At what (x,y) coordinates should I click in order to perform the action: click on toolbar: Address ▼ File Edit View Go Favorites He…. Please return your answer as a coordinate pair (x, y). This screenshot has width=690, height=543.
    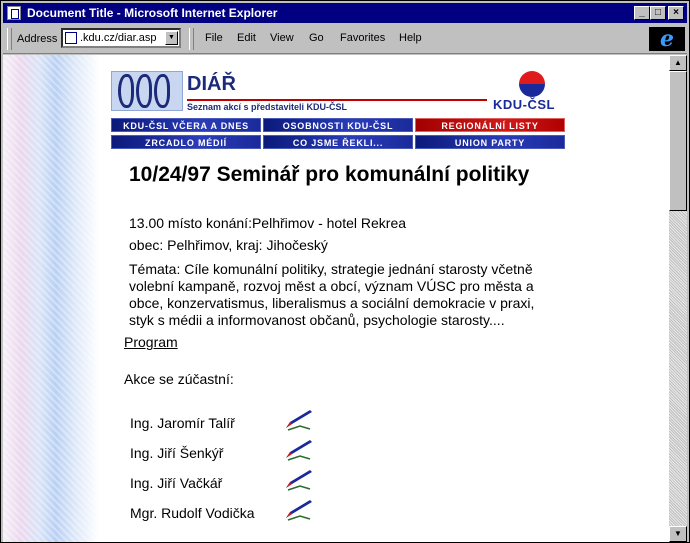
    Looking at the image, I should click on (345, 39).